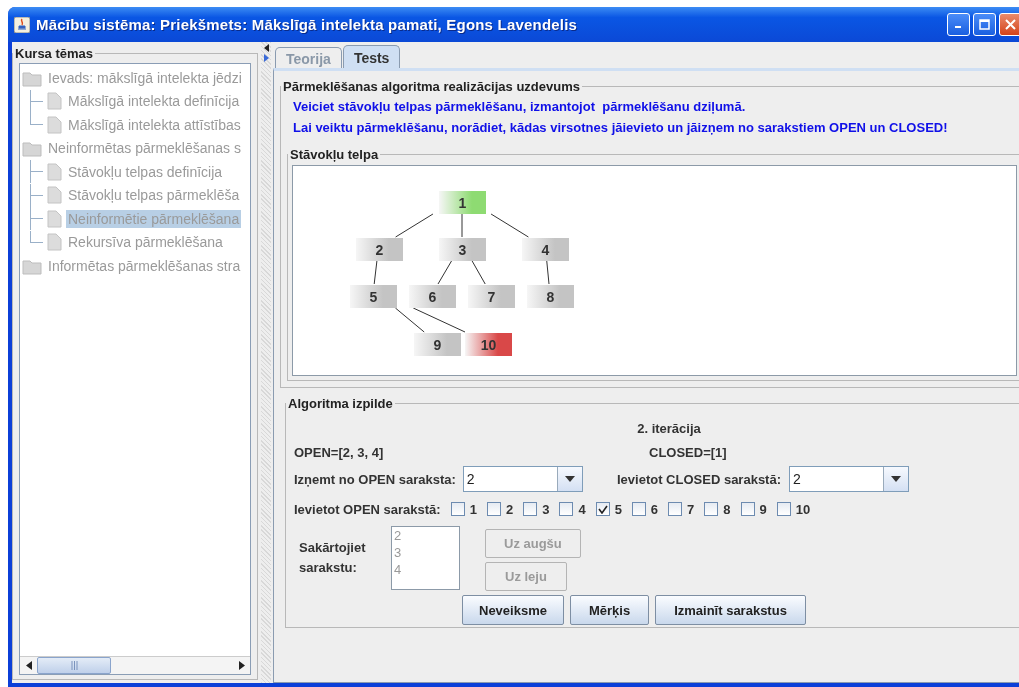  Describe the element at coordinates (241, 665) in the screenshot. I see `scroll-right-icon` at that location.